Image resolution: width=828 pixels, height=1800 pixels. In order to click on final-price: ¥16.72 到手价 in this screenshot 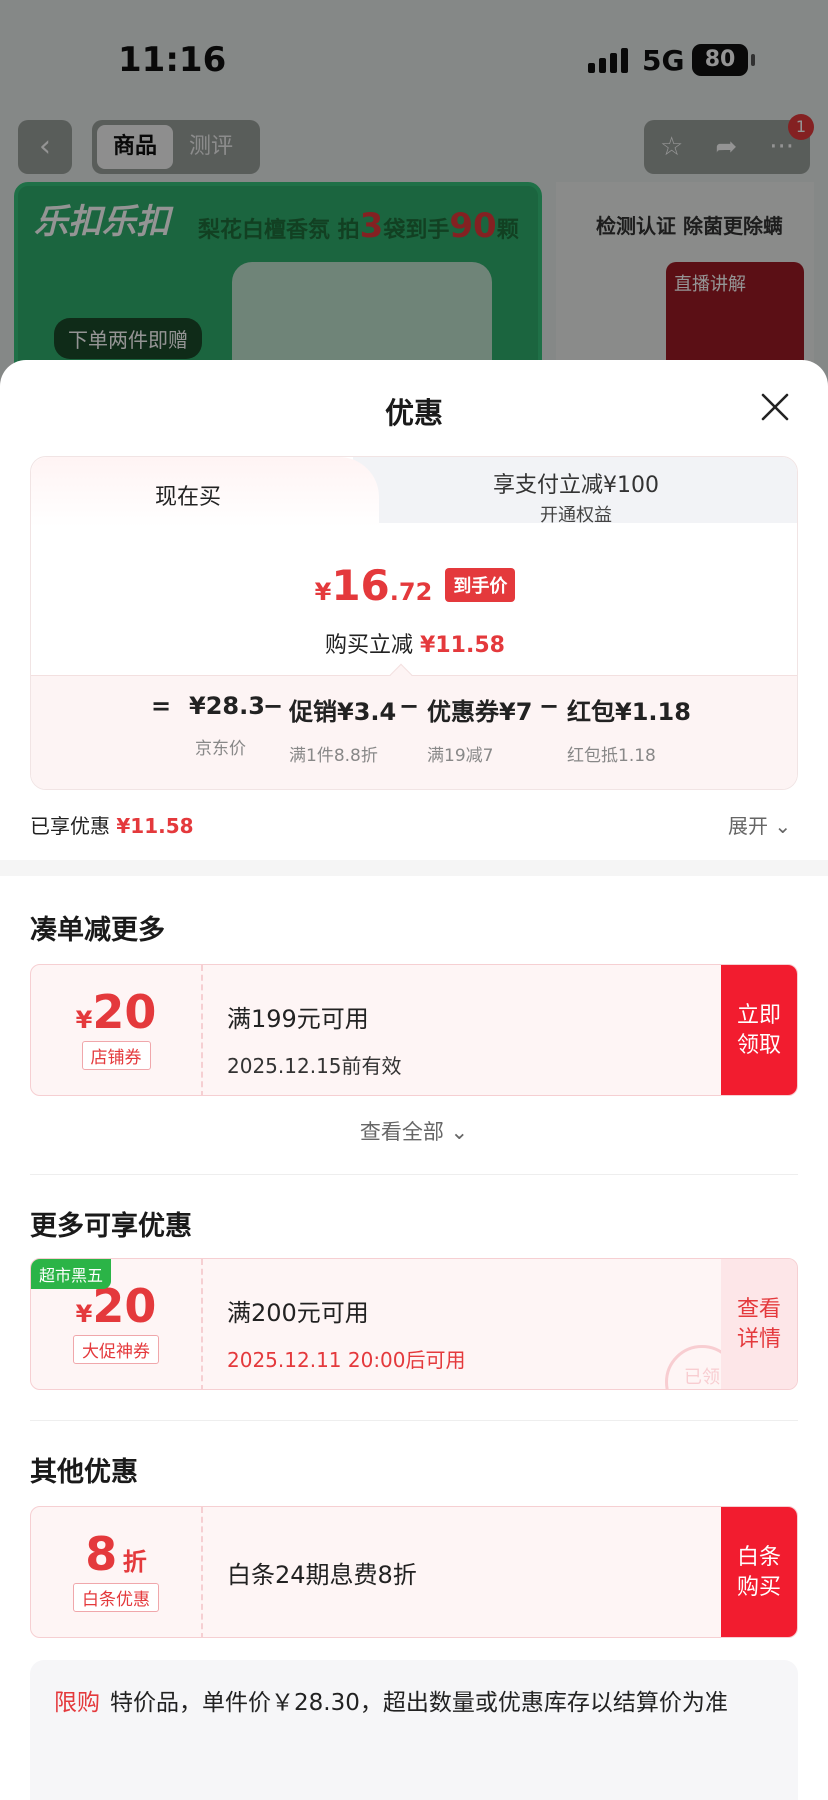, I will do `click(414, 585)`.